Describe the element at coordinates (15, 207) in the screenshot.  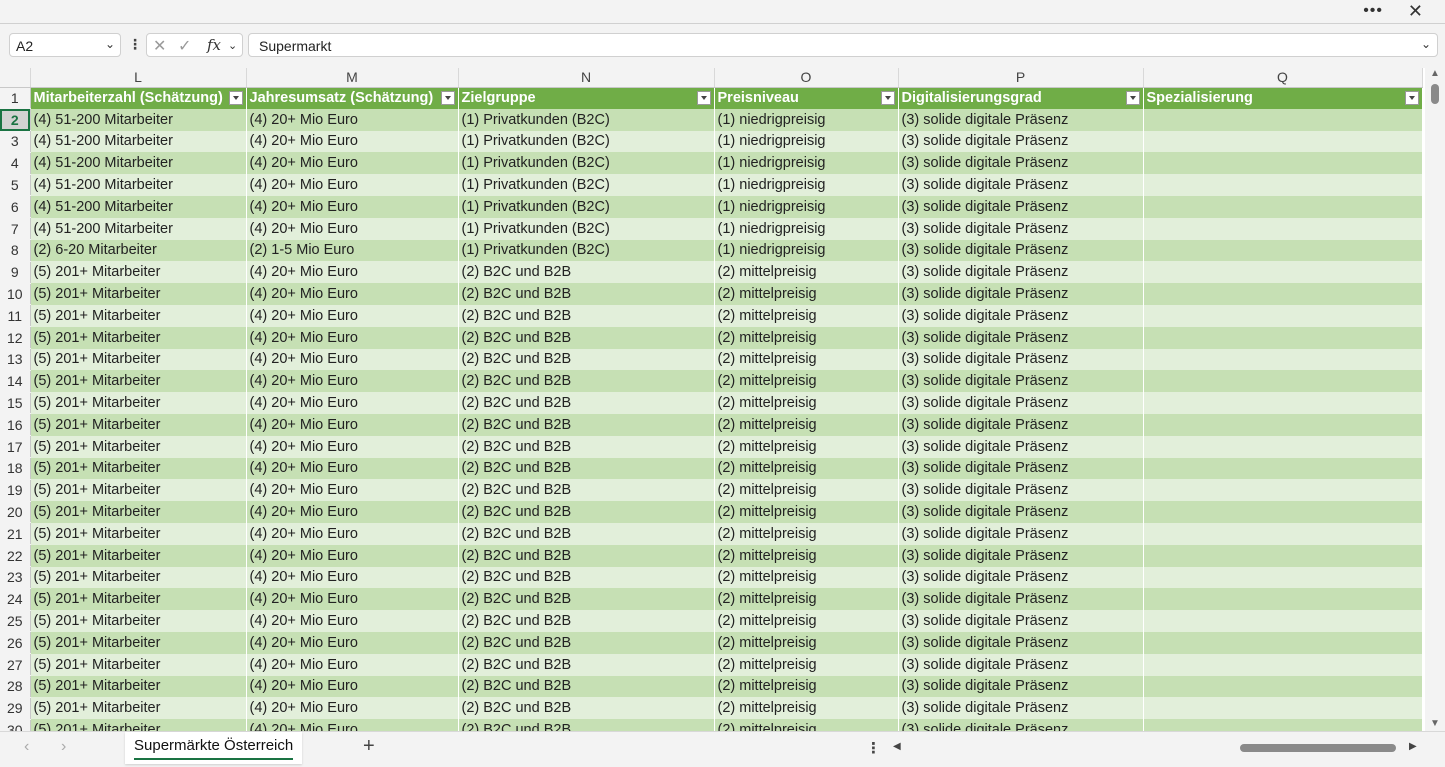
I see `row-number: 6` at that location.